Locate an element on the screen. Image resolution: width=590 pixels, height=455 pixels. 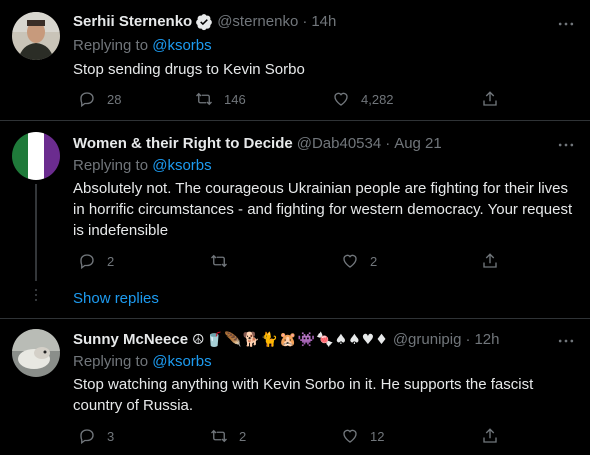
tweet-actions: 28 146 4,282 is located at coordinates (293, 99).